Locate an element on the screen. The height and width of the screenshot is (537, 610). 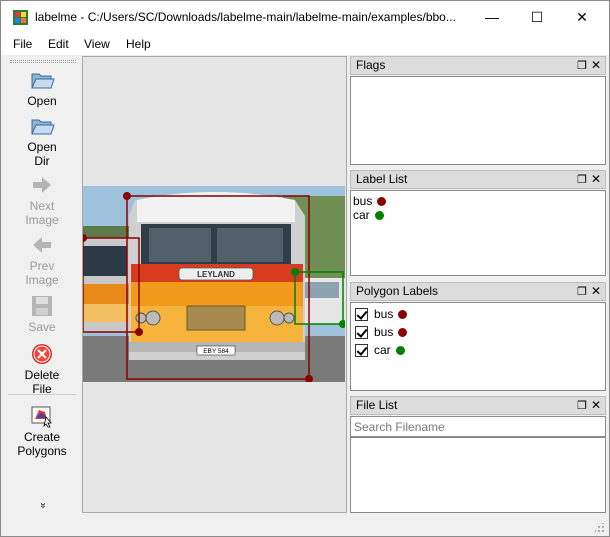
label-name: bus is located at coordinates (363, 201).